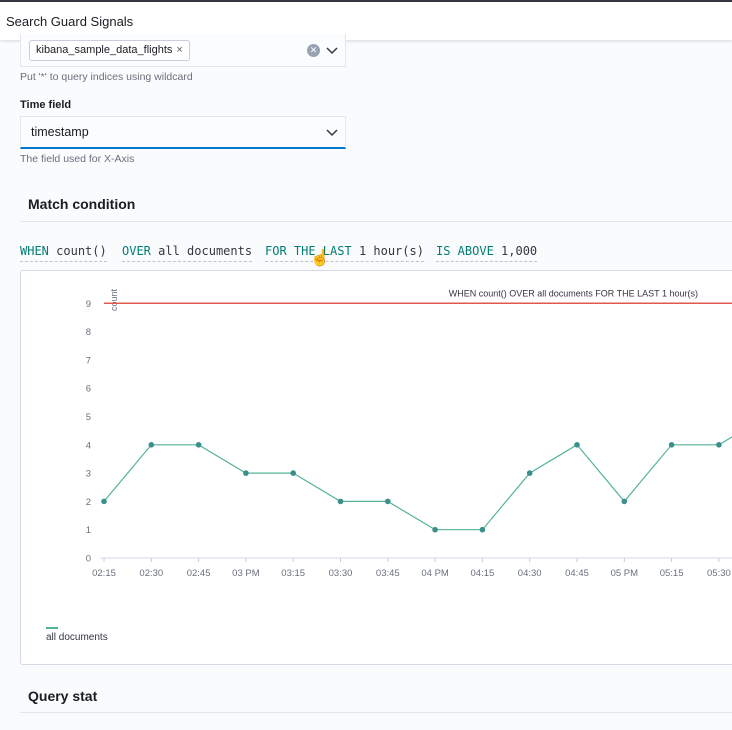  What do you see at coordinates (88, 559) in the screenshot?
I see `y-tick-label: 0` at bounding box center [88, 559].